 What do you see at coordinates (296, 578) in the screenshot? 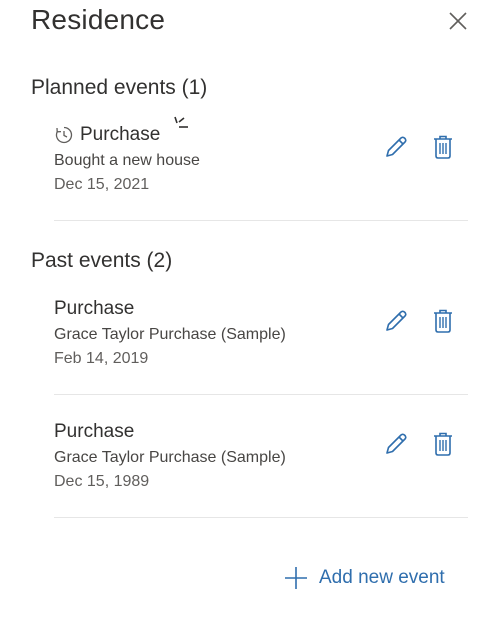
I see `plus-icon` at bounding box center [296, 578].